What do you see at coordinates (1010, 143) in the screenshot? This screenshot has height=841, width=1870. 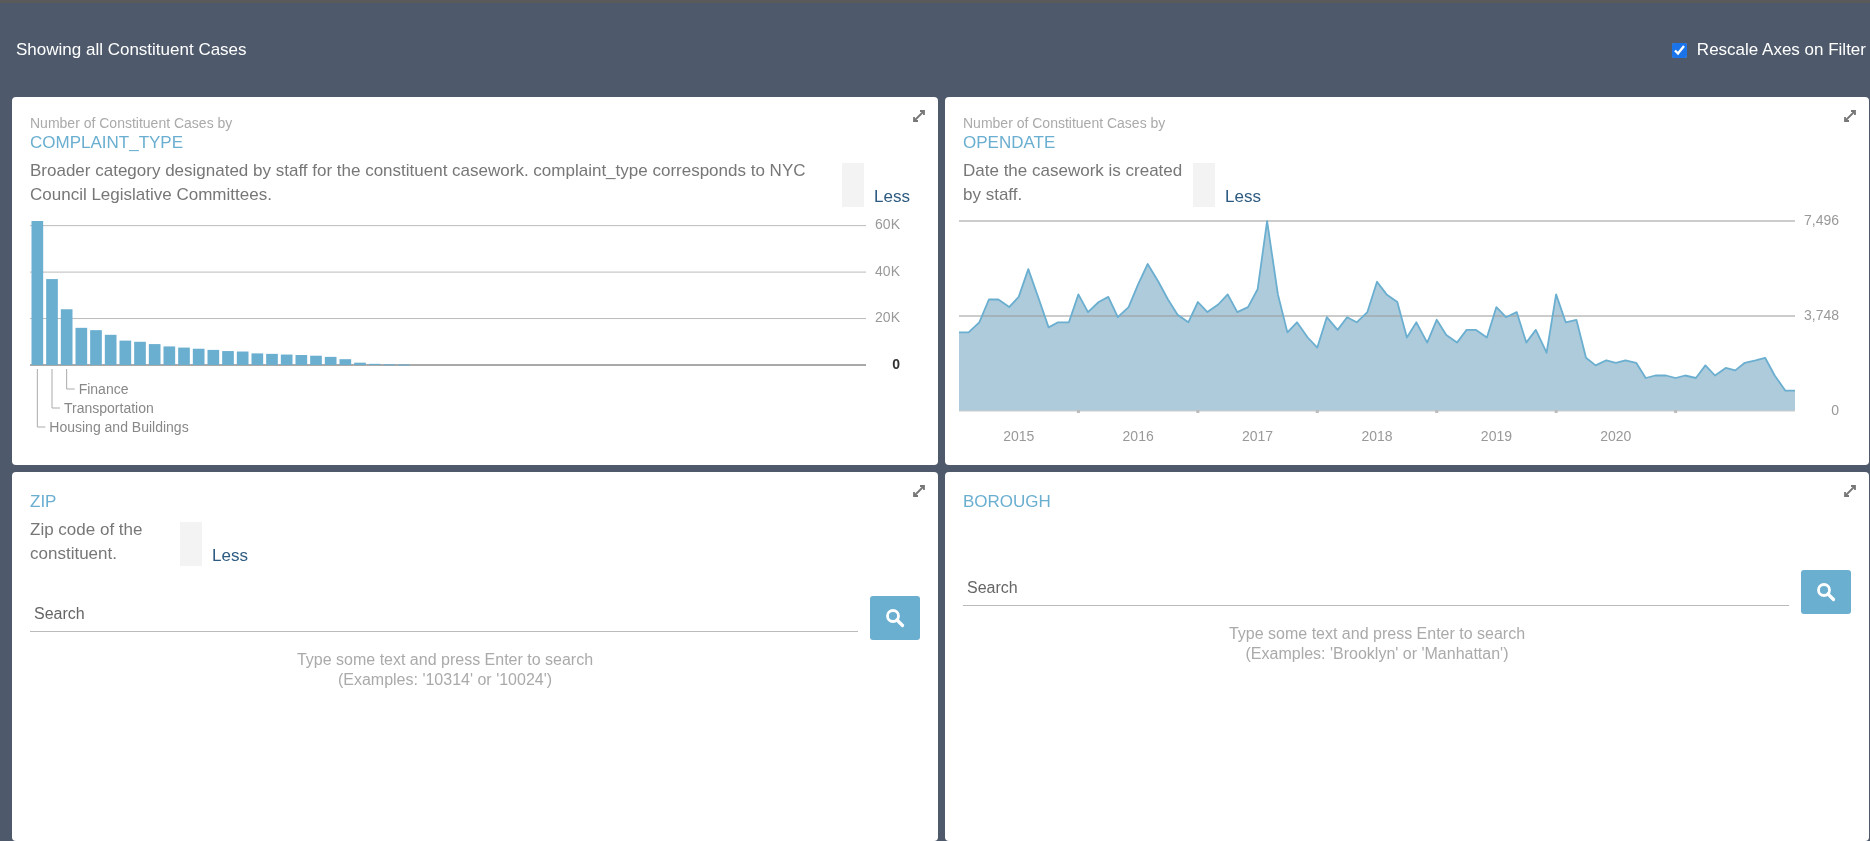 I see `card-title: OPENDATE` at bounding box center [1010, 143].